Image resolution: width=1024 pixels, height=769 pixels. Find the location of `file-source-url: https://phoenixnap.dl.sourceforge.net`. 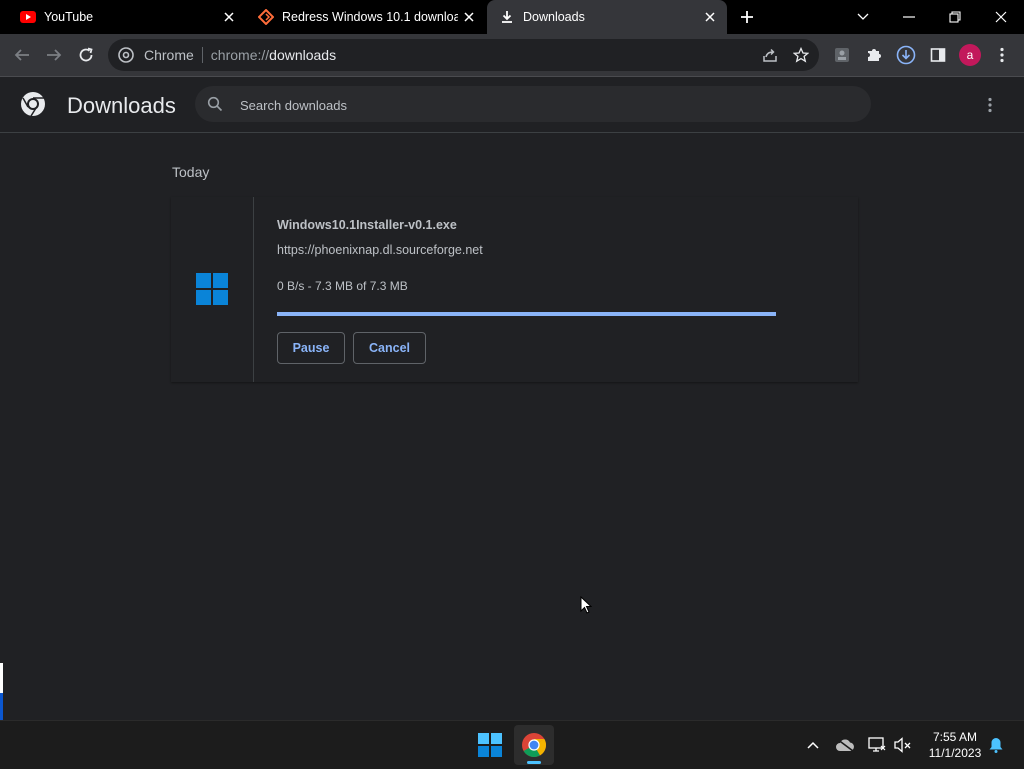

file-source-url: https://phoenixnap.dl.sourceforge.net is located at coordinates (380, 250).